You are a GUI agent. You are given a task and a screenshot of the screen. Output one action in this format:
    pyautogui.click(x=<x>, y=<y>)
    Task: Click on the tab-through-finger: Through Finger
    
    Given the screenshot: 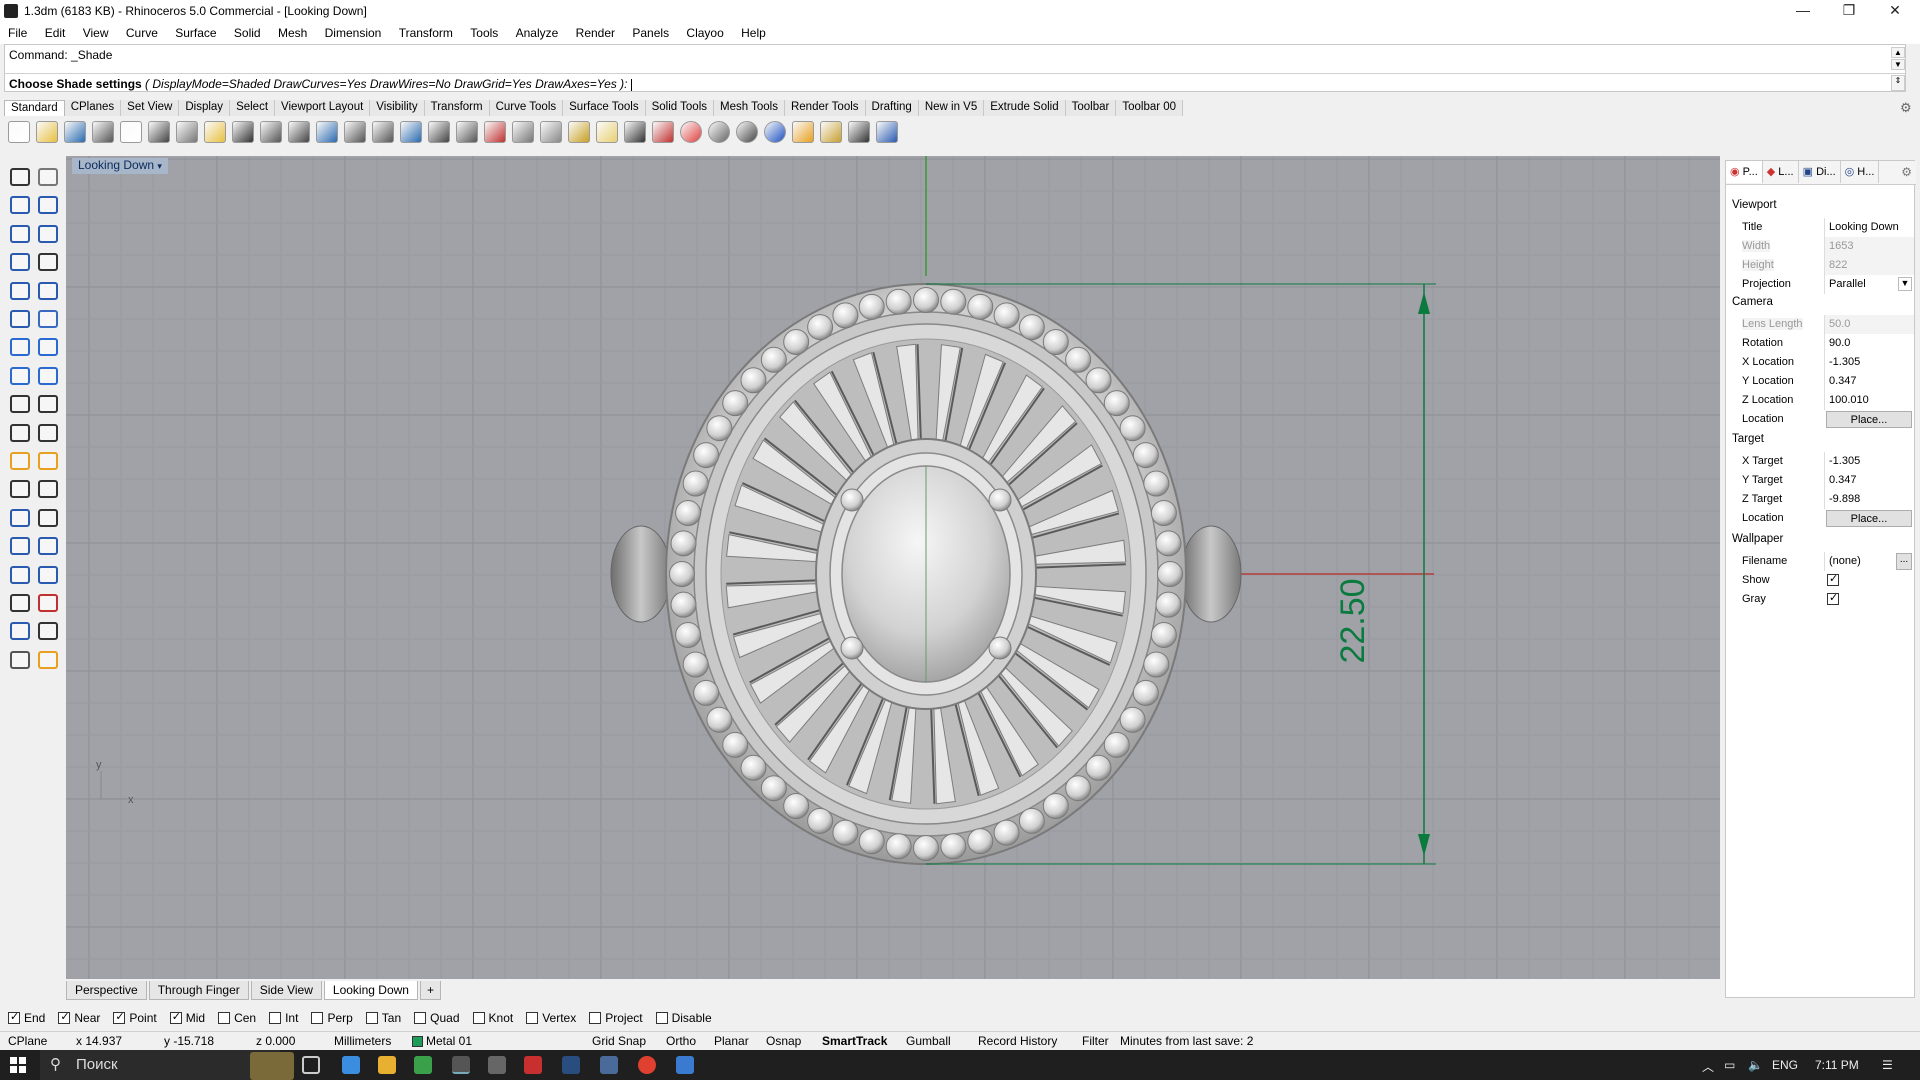 What is the action you would take?
    pyautogui.click(x=198, y=990)
    